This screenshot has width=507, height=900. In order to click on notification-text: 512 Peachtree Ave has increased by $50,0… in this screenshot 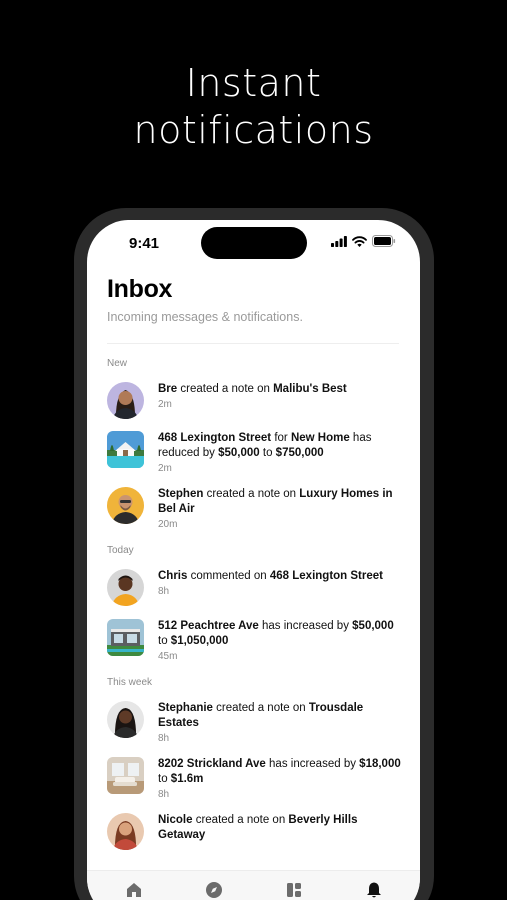, I will do `click(276, 633)`.